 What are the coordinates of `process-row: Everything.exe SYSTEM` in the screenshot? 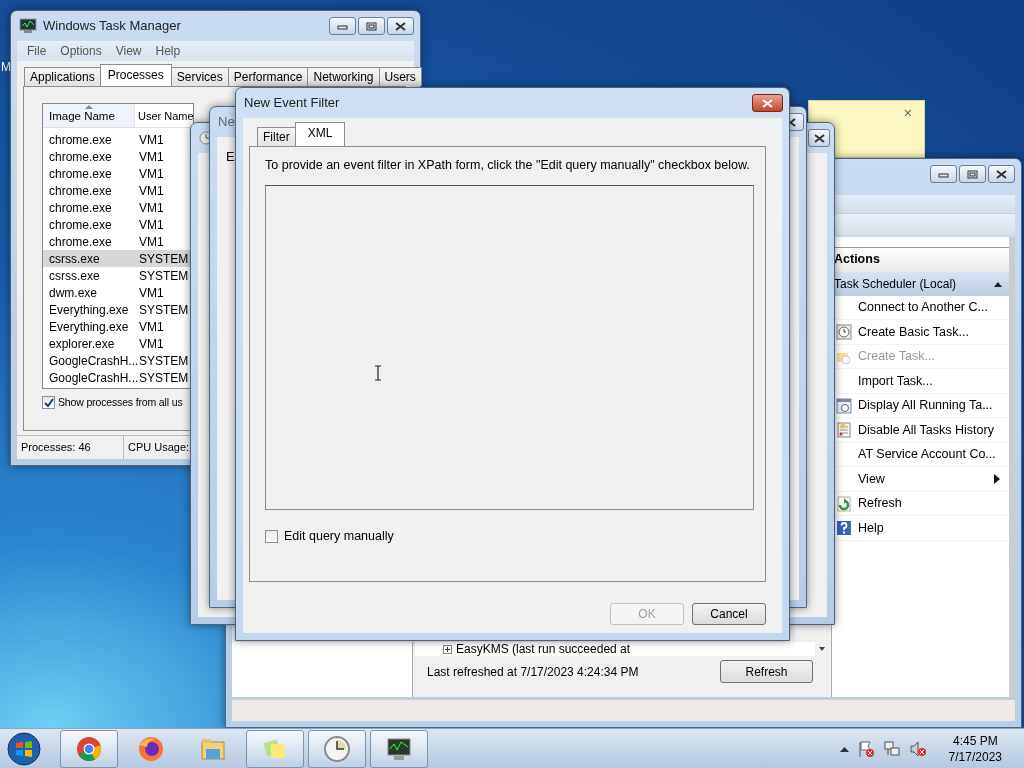 It's located at (118, 309).